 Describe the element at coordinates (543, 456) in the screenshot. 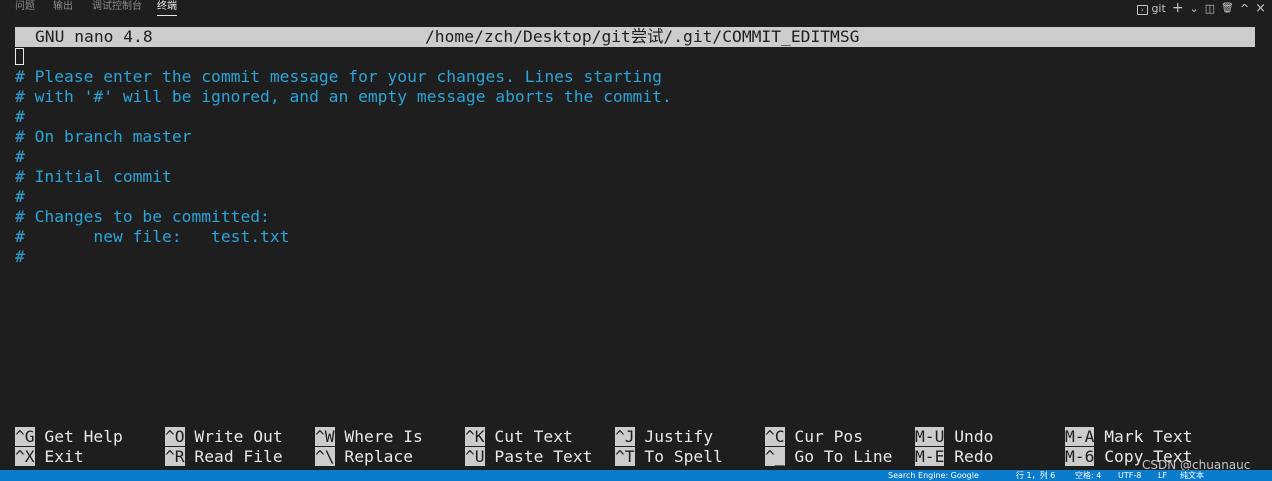

I see `shortcut-label: Paste Text` at that location.